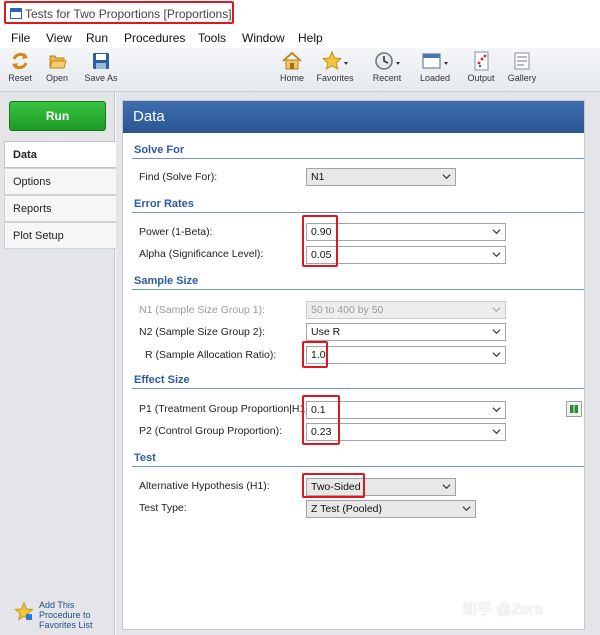  What do you see at coordinates (406, 410) in the screenshot?
I see `p1-combobox: 0.1` at bounding box center [406, 410].